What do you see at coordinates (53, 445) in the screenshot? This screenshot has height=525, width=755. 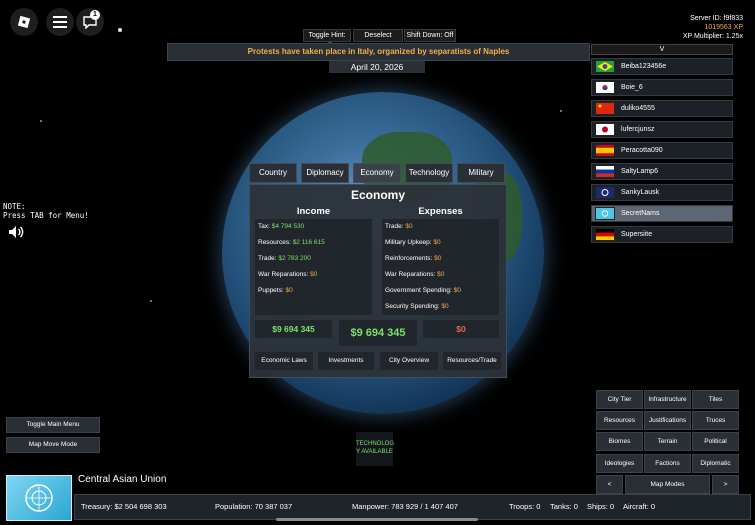 I see `map-move-mode-button: Map Move Mode` at bounding box center [53, 445].